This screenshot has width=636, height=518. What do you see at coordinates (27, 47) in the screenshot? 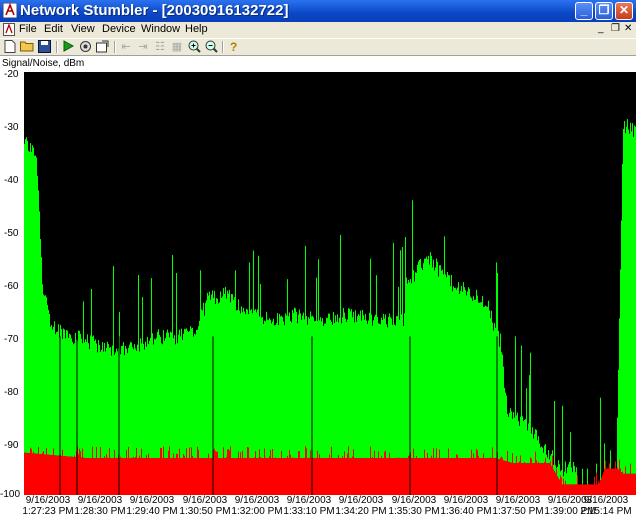
I see `open-folder-icon` at bounding box center [27, 47].